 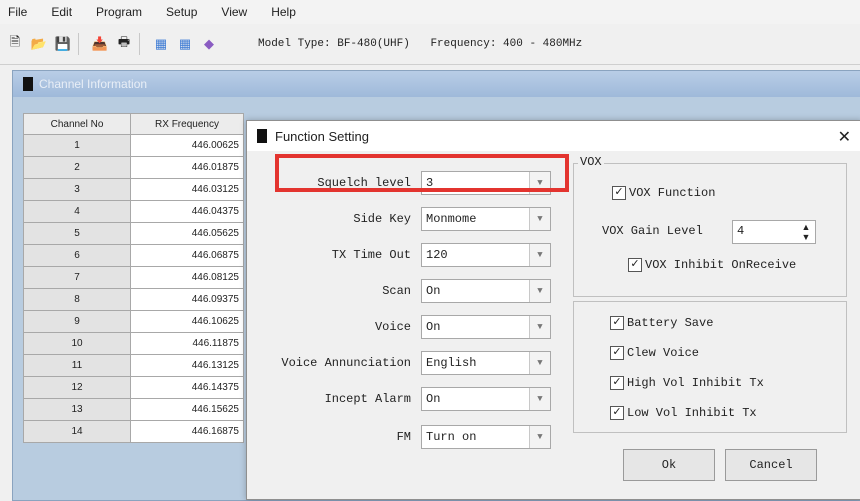 I want to click on tx-time-out-value: 120, so click(x=437, y=255).